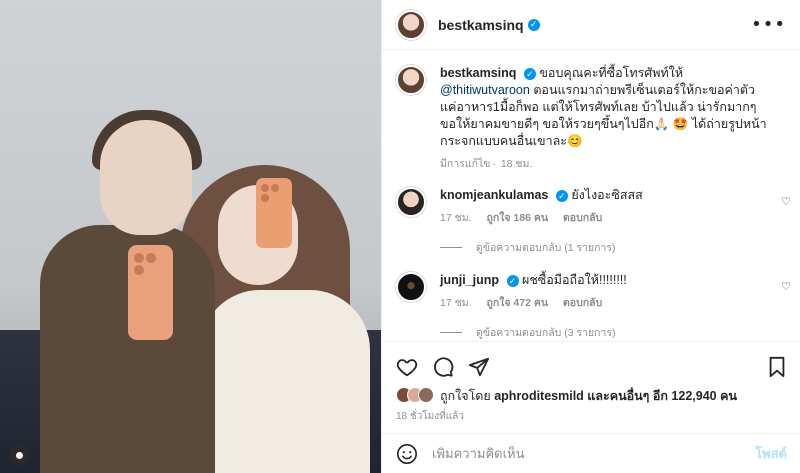 Image resolution: width=800 pixels, height=473 pixels. What do you see at coordinates (485, 90) in the screenshot?
I see `caption-mention-link: @thitiwutvaroon` at bounding box center [485, 90].